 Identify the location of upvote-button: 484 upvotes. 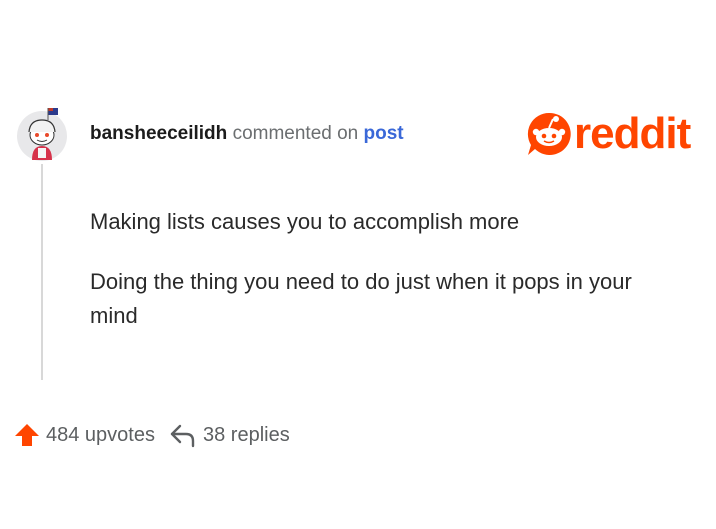
(84, 435).